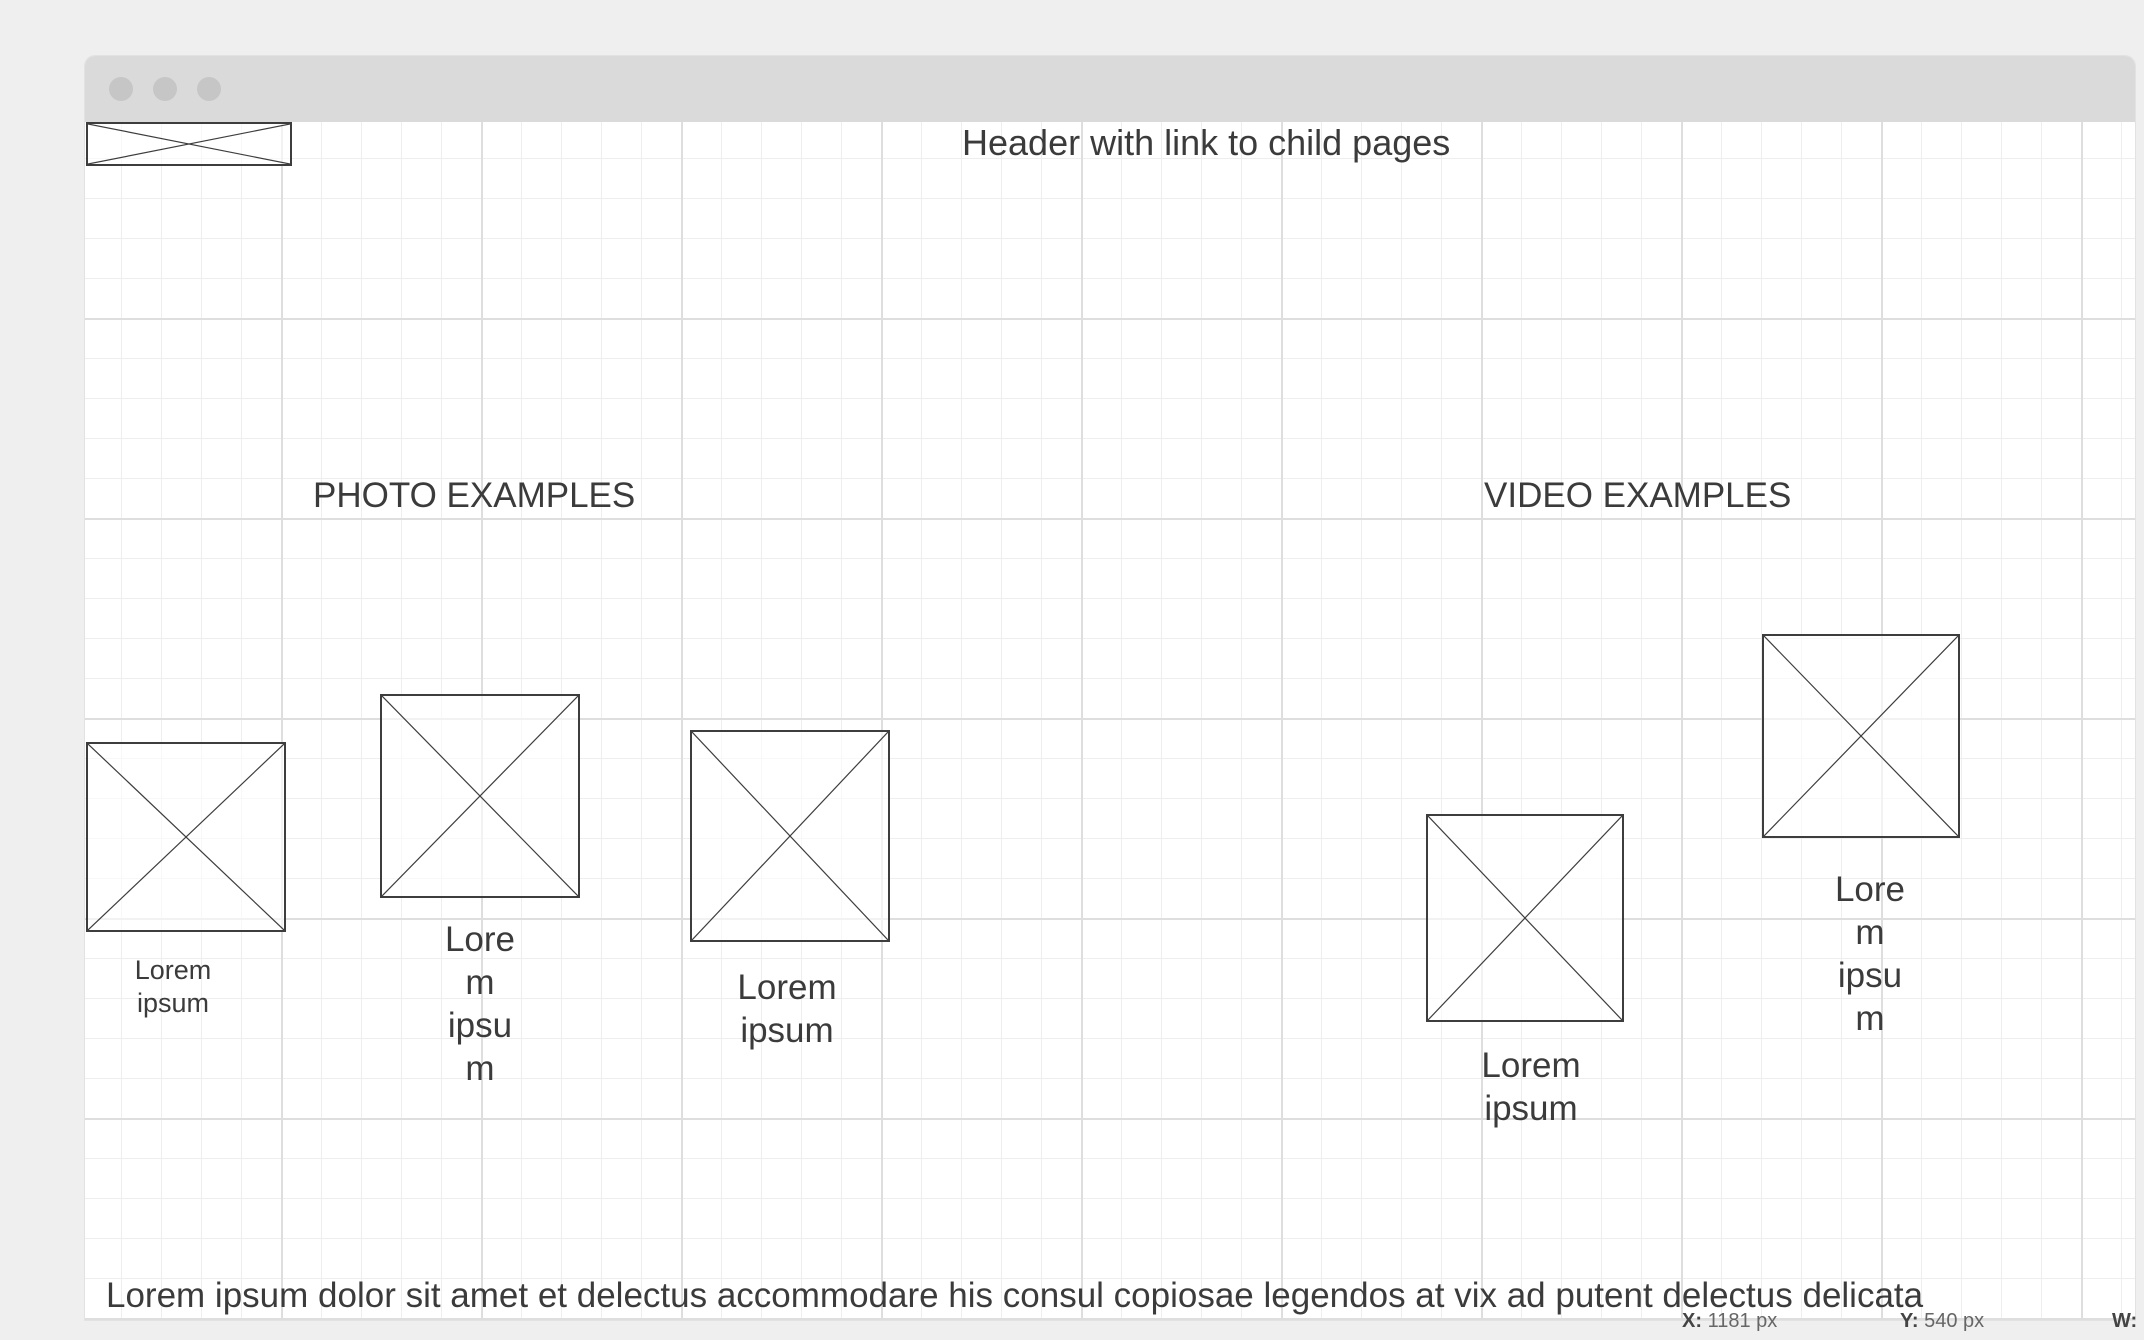 This screenshot has width=2144, height=1340. What do you see at coordinates (1206, 143) in the screenshot?
I see `header-title-link: Header with link to child pages` at bounding box center [1206, 143].